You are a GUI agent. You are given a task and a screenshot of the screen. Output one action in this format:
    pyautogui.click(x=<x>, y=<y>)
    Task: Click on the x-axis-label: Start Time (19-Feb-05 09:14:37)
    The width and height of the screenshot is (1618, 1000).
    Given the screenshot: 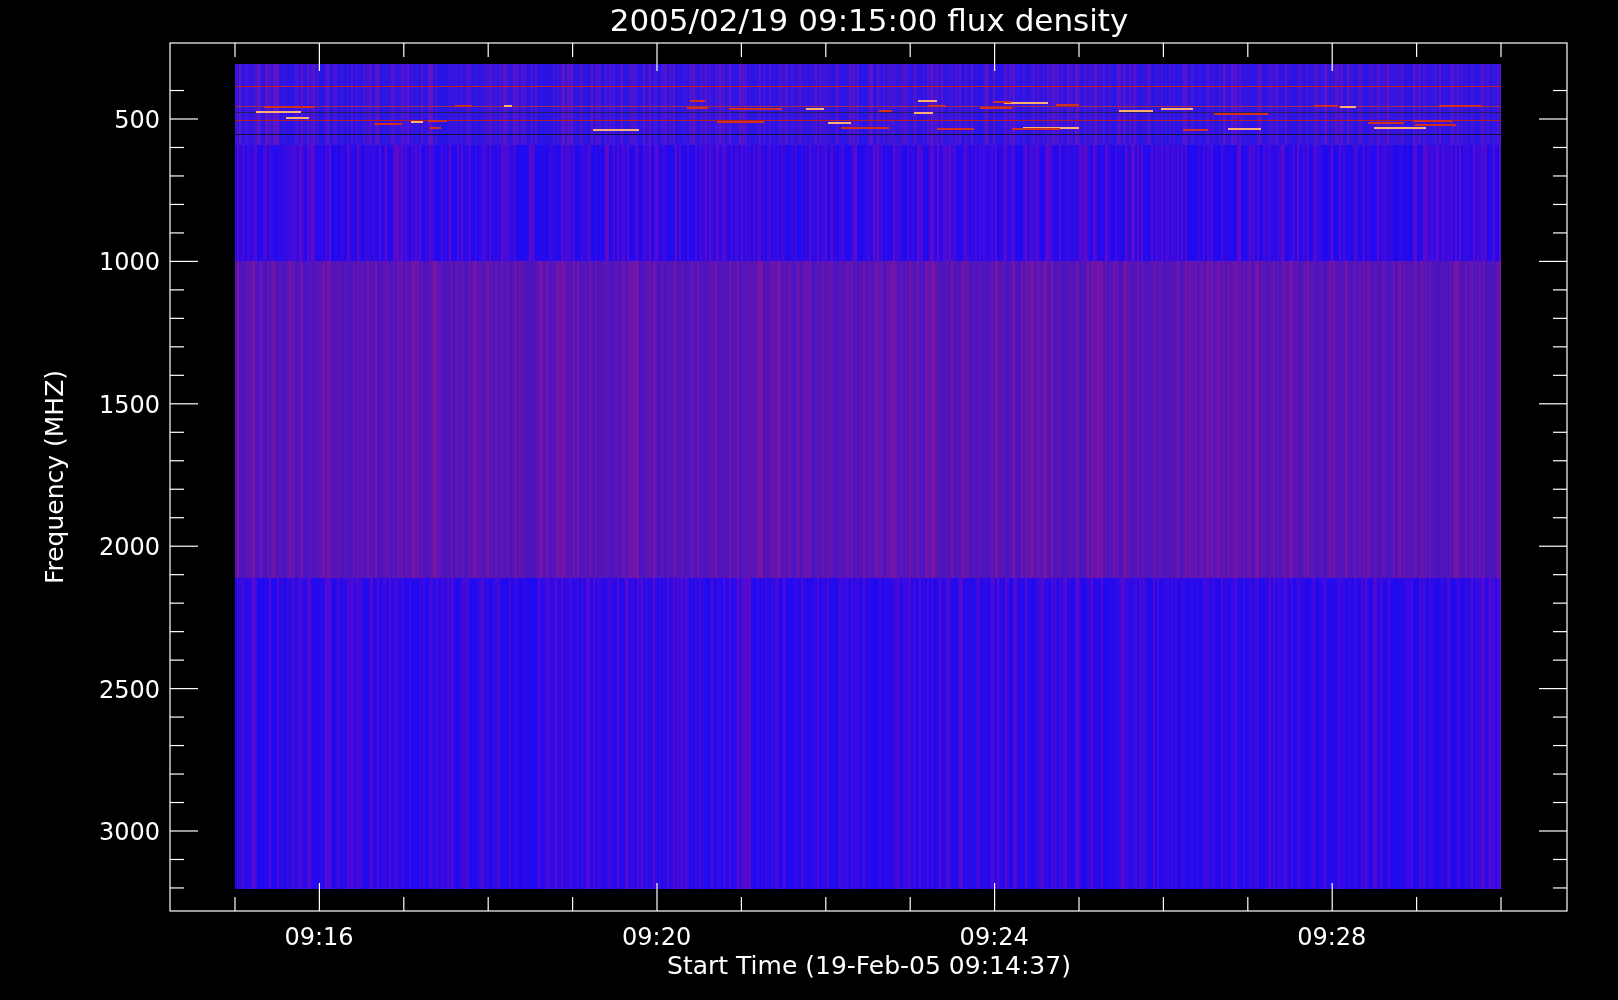 What is the action you would take?
    pyautogui.click(x=869, y=965)
    